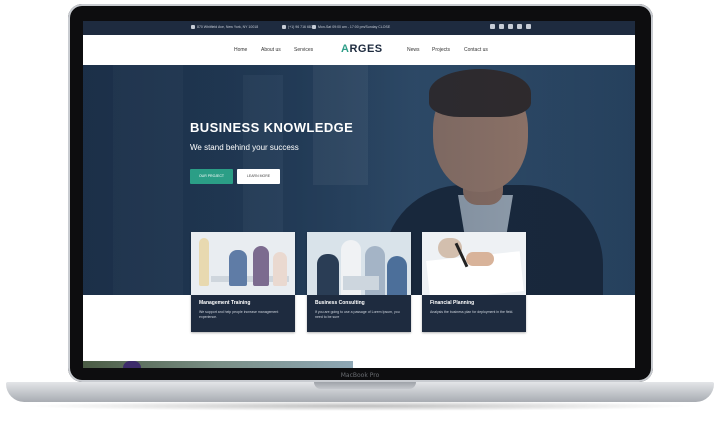 The width and height of the screenshot is (720, 437). What do you see at coordinates (244, 147) in the screenshot?
I see `hero-subtitle: We stand behind your success` at bounding box center [244, 147].